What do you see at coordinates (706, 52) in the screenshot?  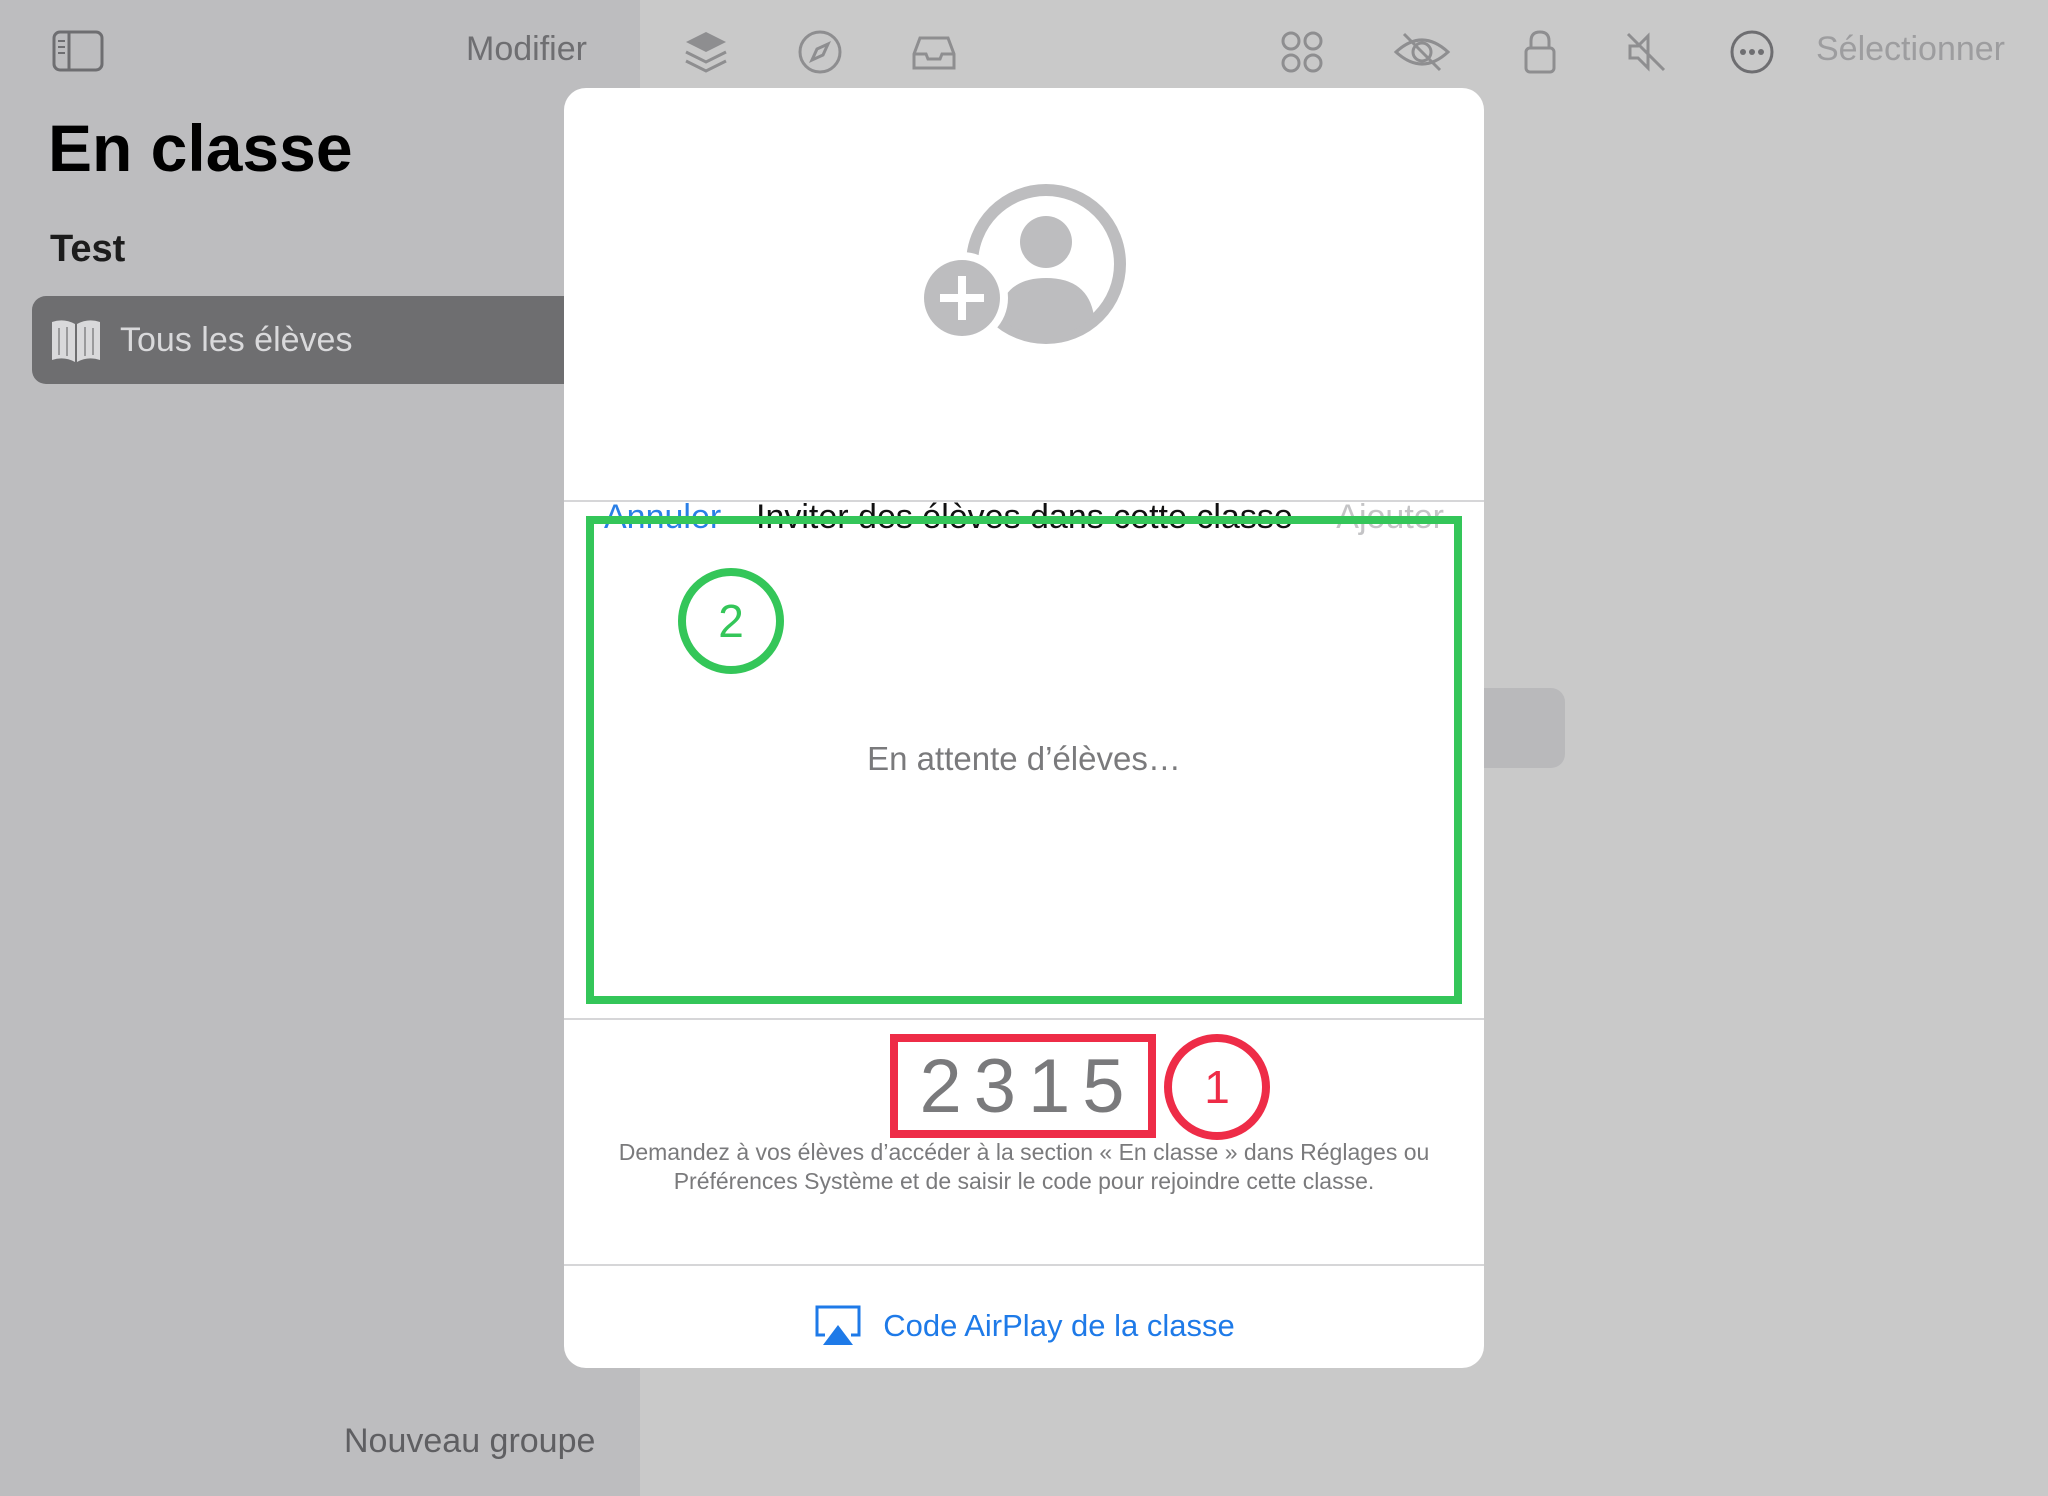 I see `layers-icon` at bounding box center [706, 52].